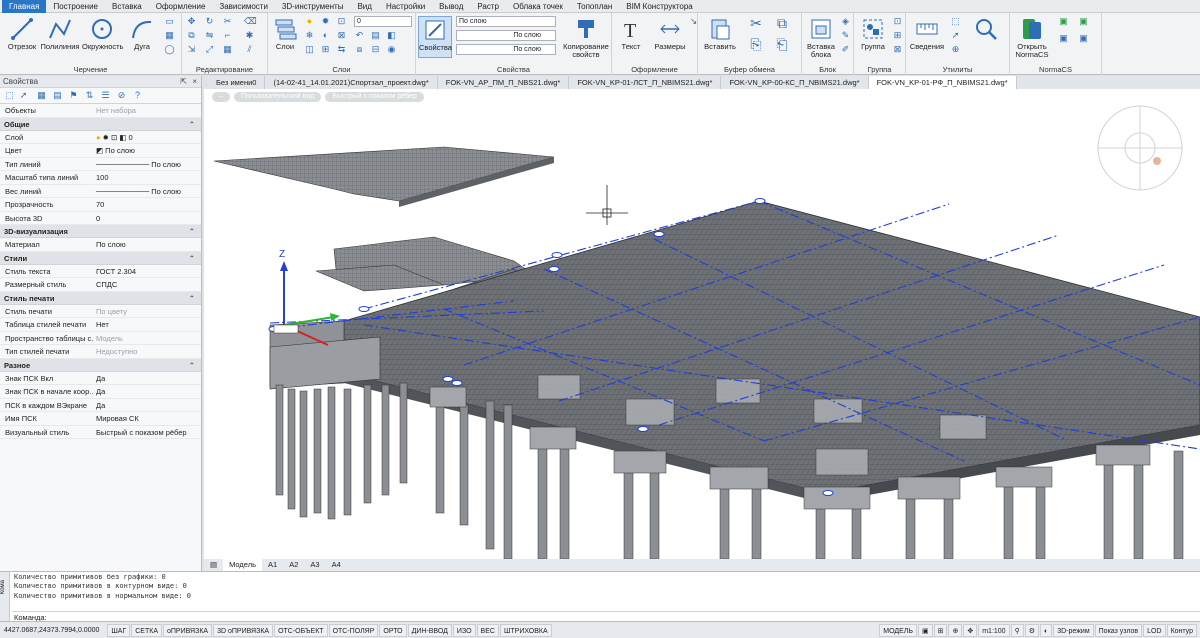  What do you see at coordinates (756, 46) in the screenshot?
I see `copy-base-icon: ⎘` at bounding box center [756, 46].